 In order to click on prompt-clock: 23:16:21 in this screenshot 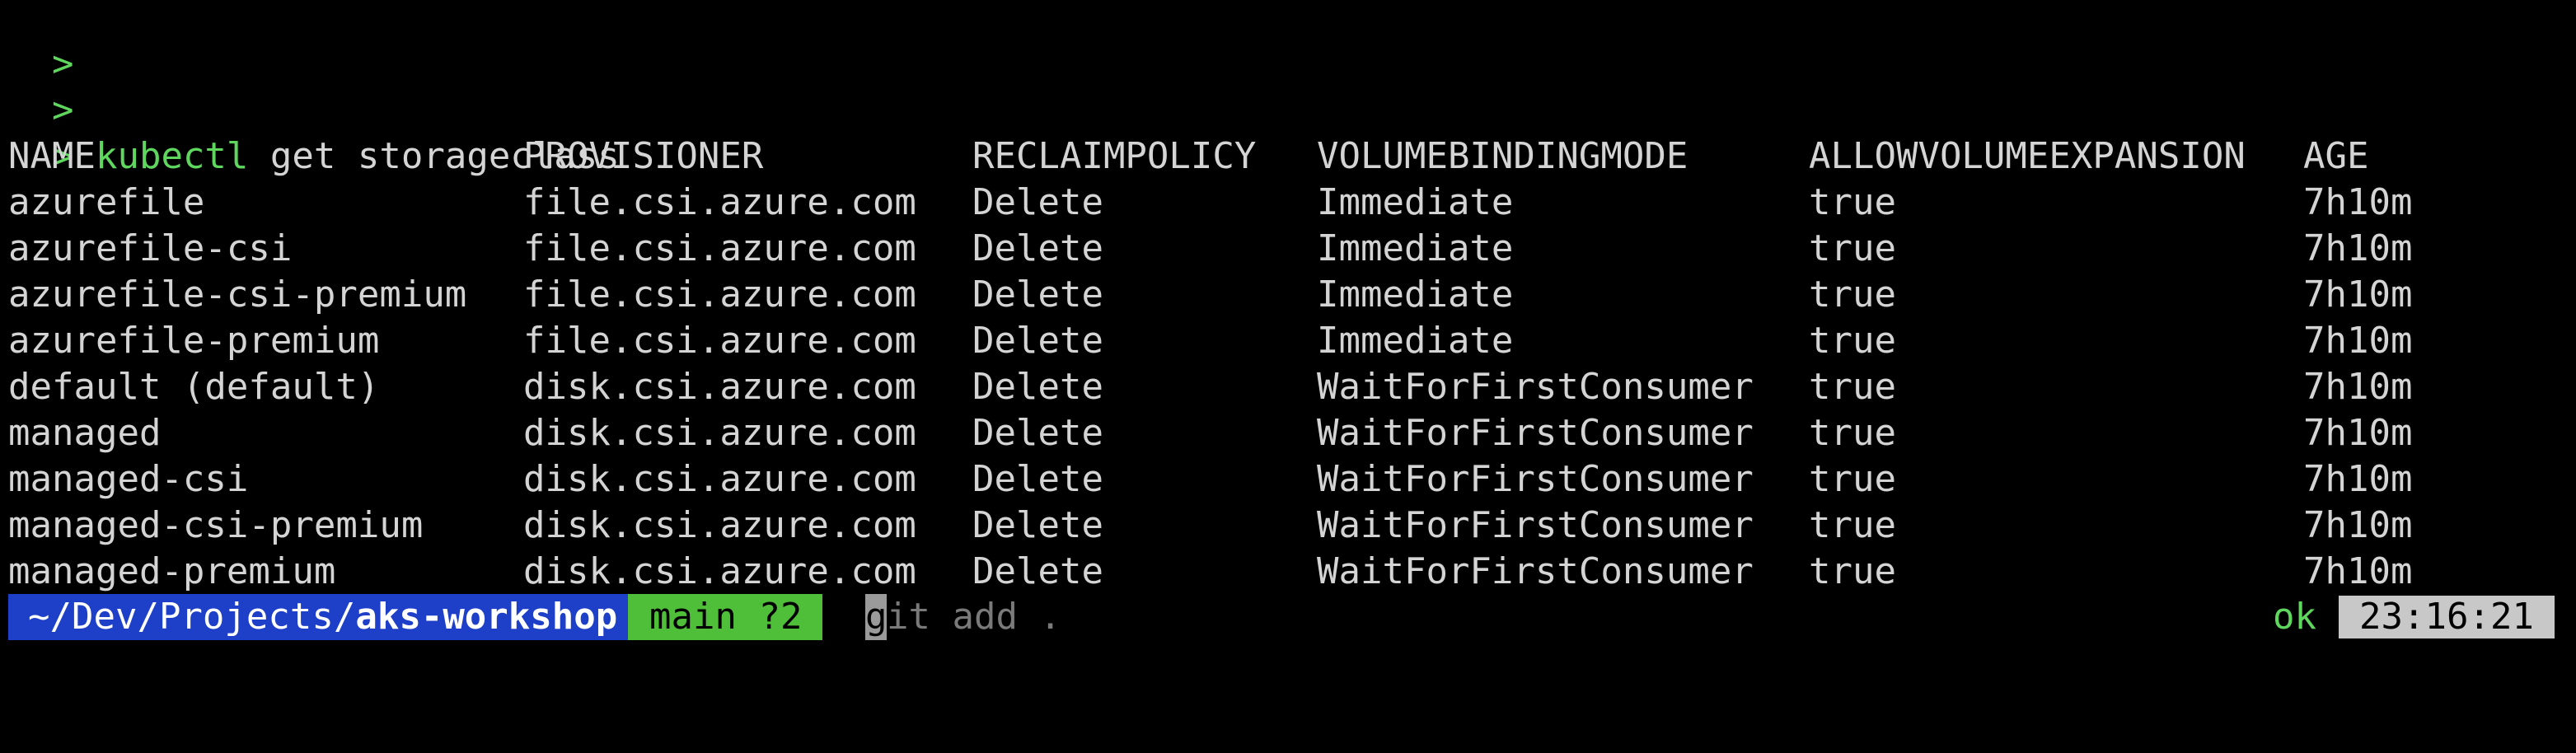, I will do `click(2447, 617)`.